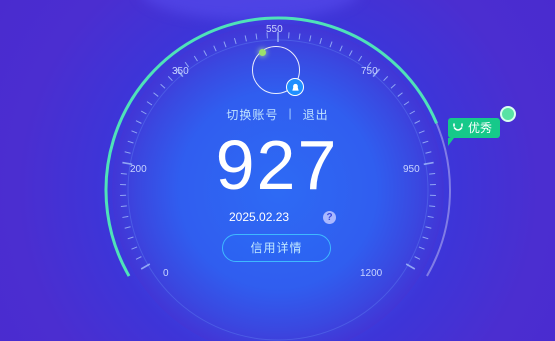  Describe the element at coordinates (274, 29) in the screenshot. I see `tick-label-550: 550` at that location.